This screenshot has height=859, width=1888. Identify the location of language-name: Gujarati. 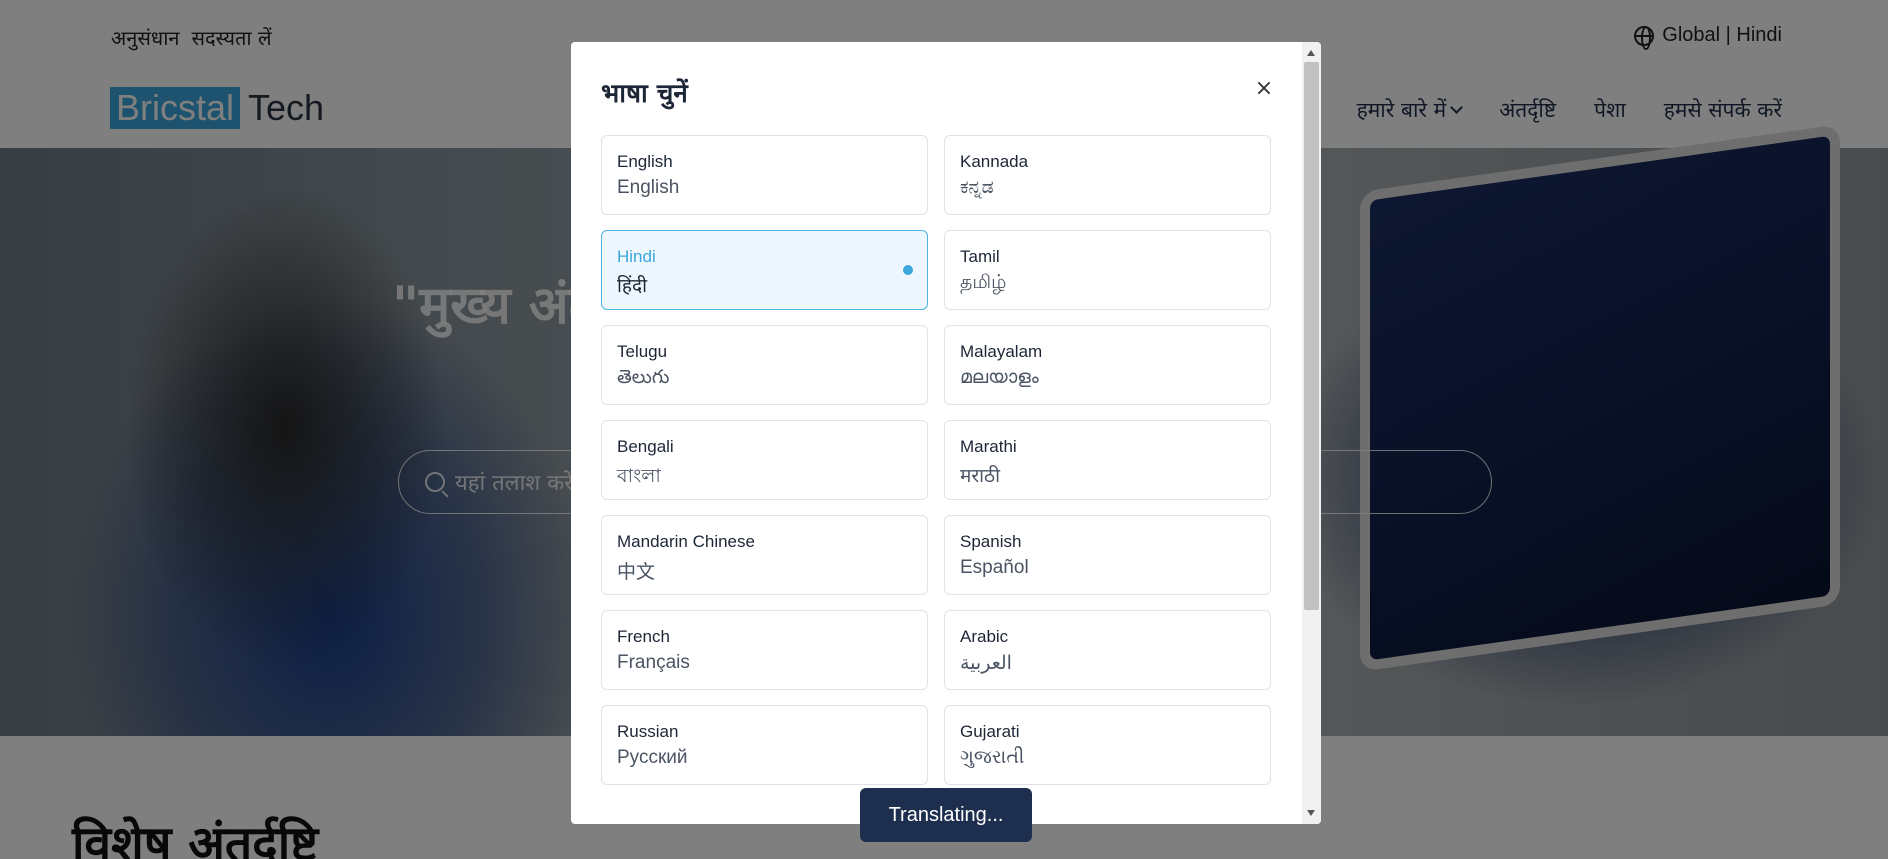
(990, 731).